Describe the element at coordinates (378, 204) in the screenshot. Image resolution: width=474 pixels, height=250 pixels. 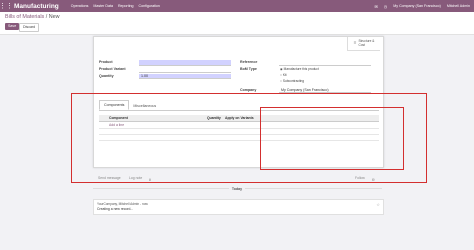
I see `star-icon: ☆` at that location.